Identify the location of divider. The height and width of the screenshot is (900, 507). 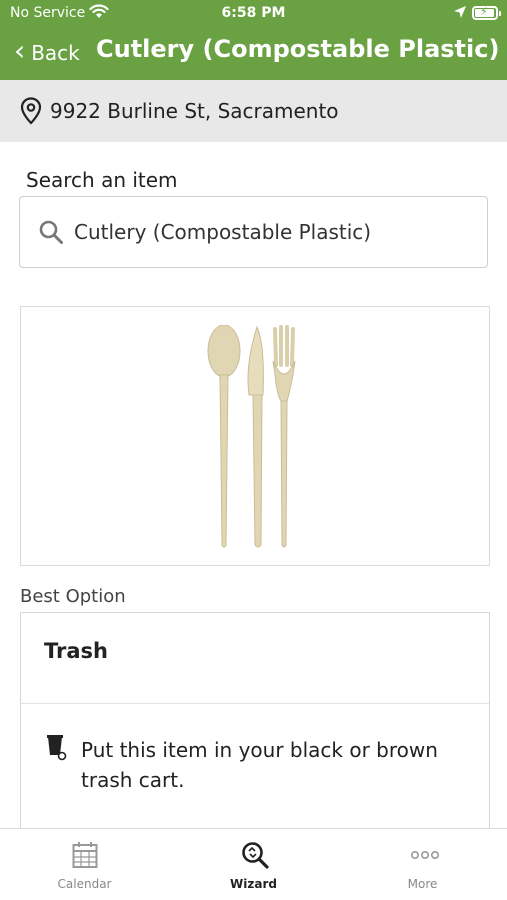
(255, 703).